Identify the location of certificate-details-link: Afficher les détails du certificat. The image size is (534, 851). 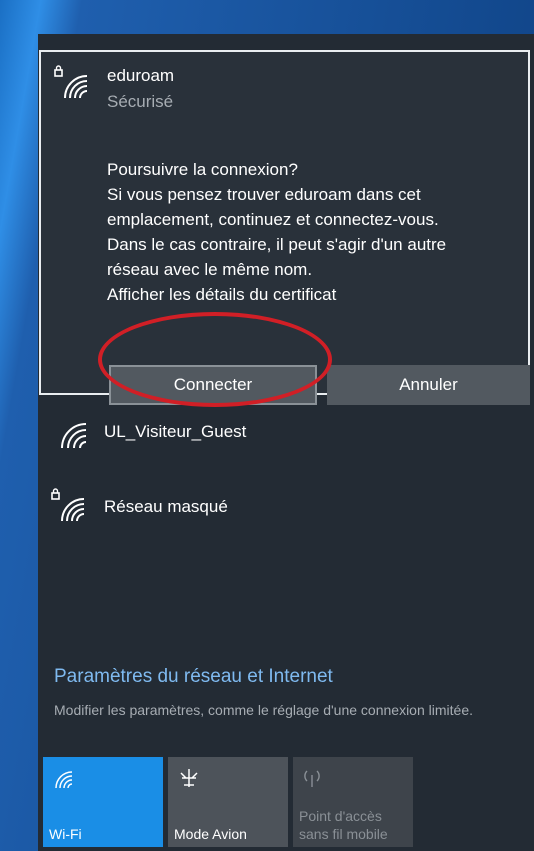
(312, 294).